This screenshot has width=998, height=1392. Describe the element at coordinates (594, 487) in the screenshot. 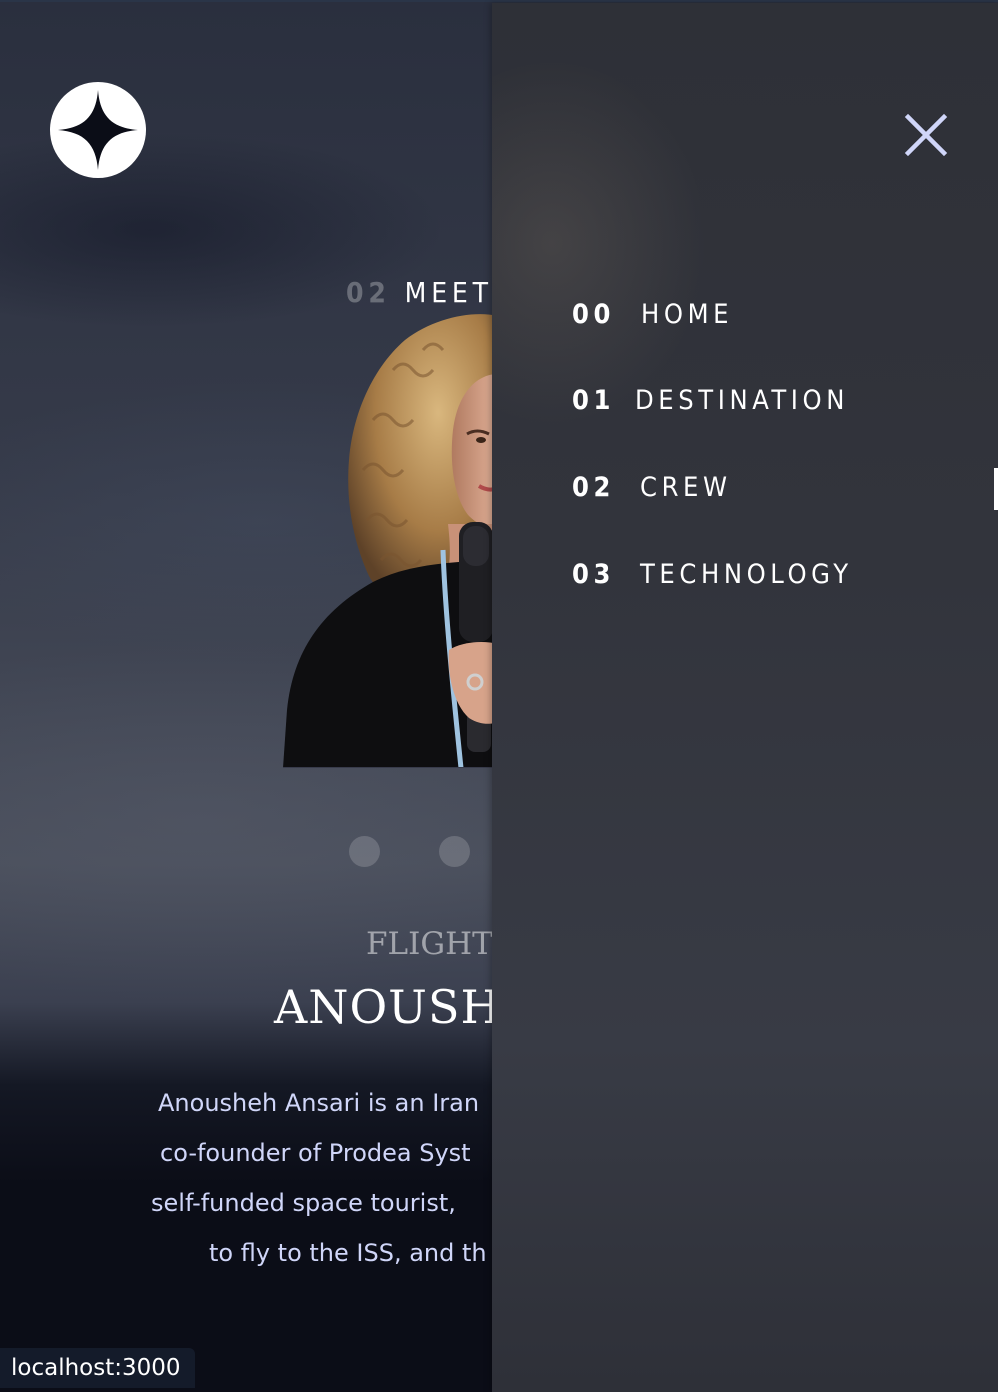

I see `nav-item-number: 02` at that location.